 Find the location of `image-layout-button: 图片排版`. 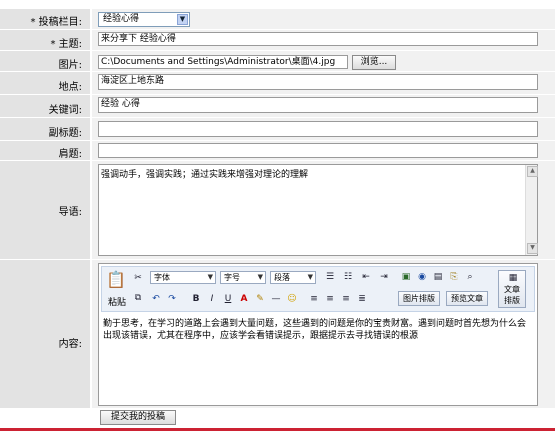

image-layout-button: 图片排版 is located at coordinates (419, 298).